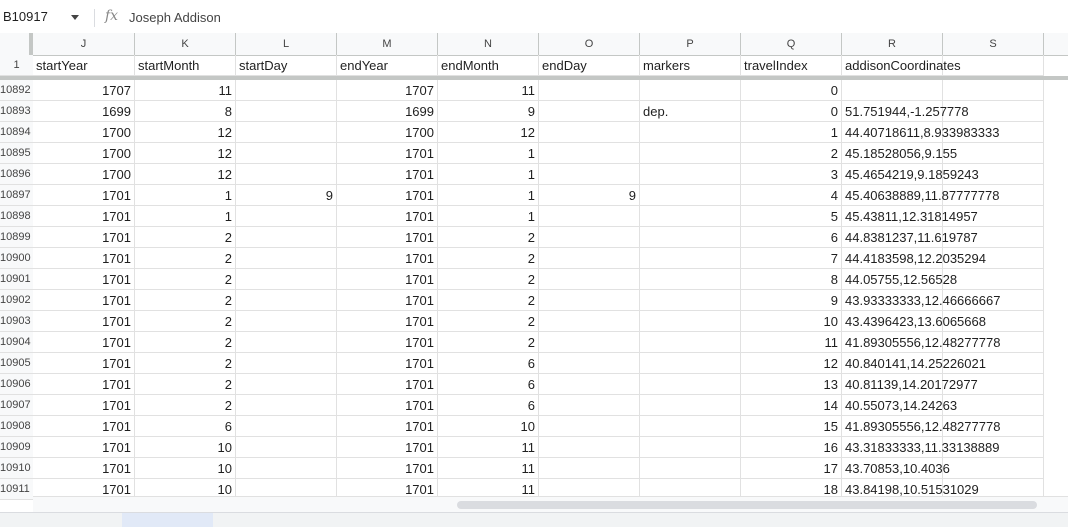 This screenshot has height=527, width=1068. What do you see at coordinates (16, 111) in the screenshot?
I see `row-header: 10893` at bounding box center [16, 111].